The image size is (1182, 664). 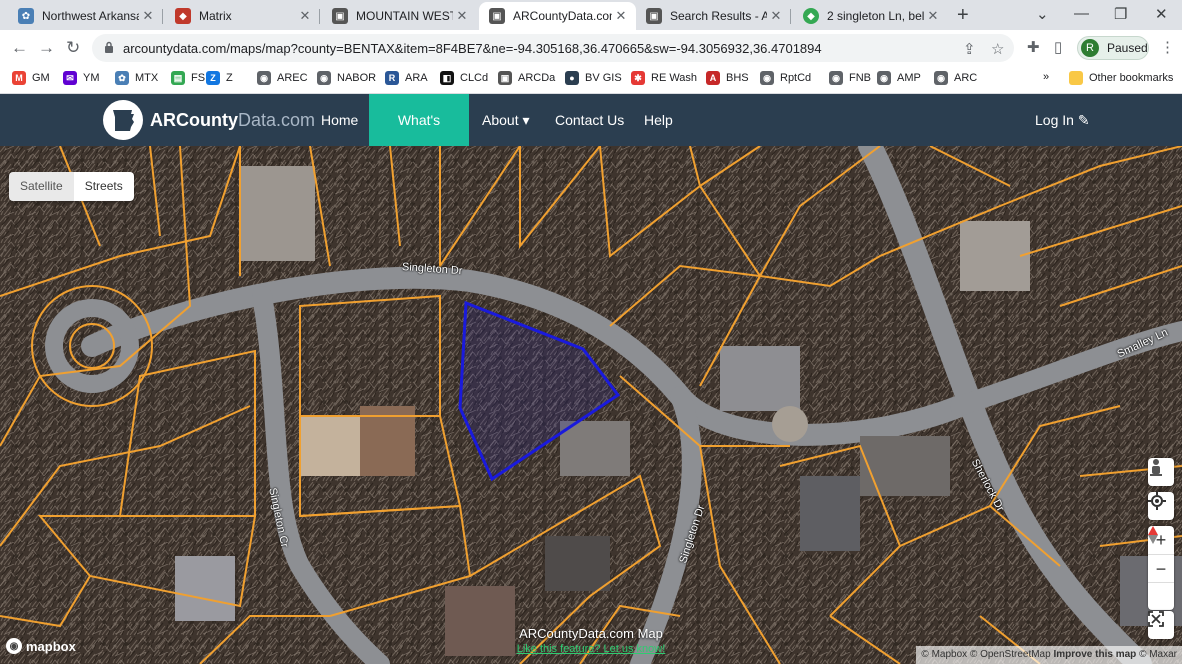 What do you see at coordinates (1076, 78) in the screenshot?
I see `folder-icon` at bounding box center [1076, 78].